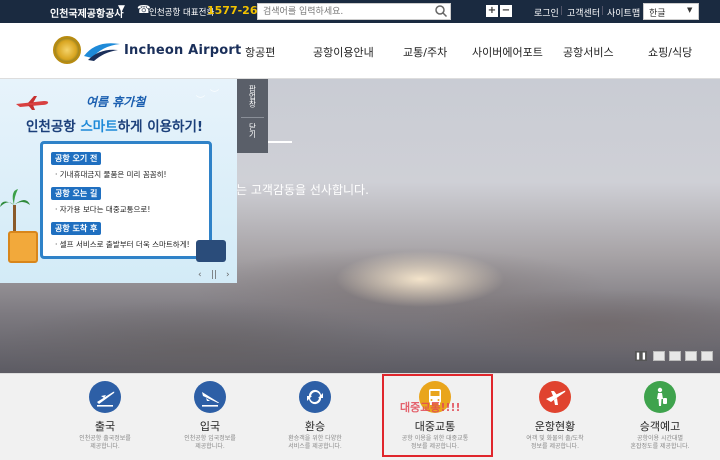  Describe the element at coordinates (102, 50) in the screenshot. I see `airport-swoosh-logo` at that location.